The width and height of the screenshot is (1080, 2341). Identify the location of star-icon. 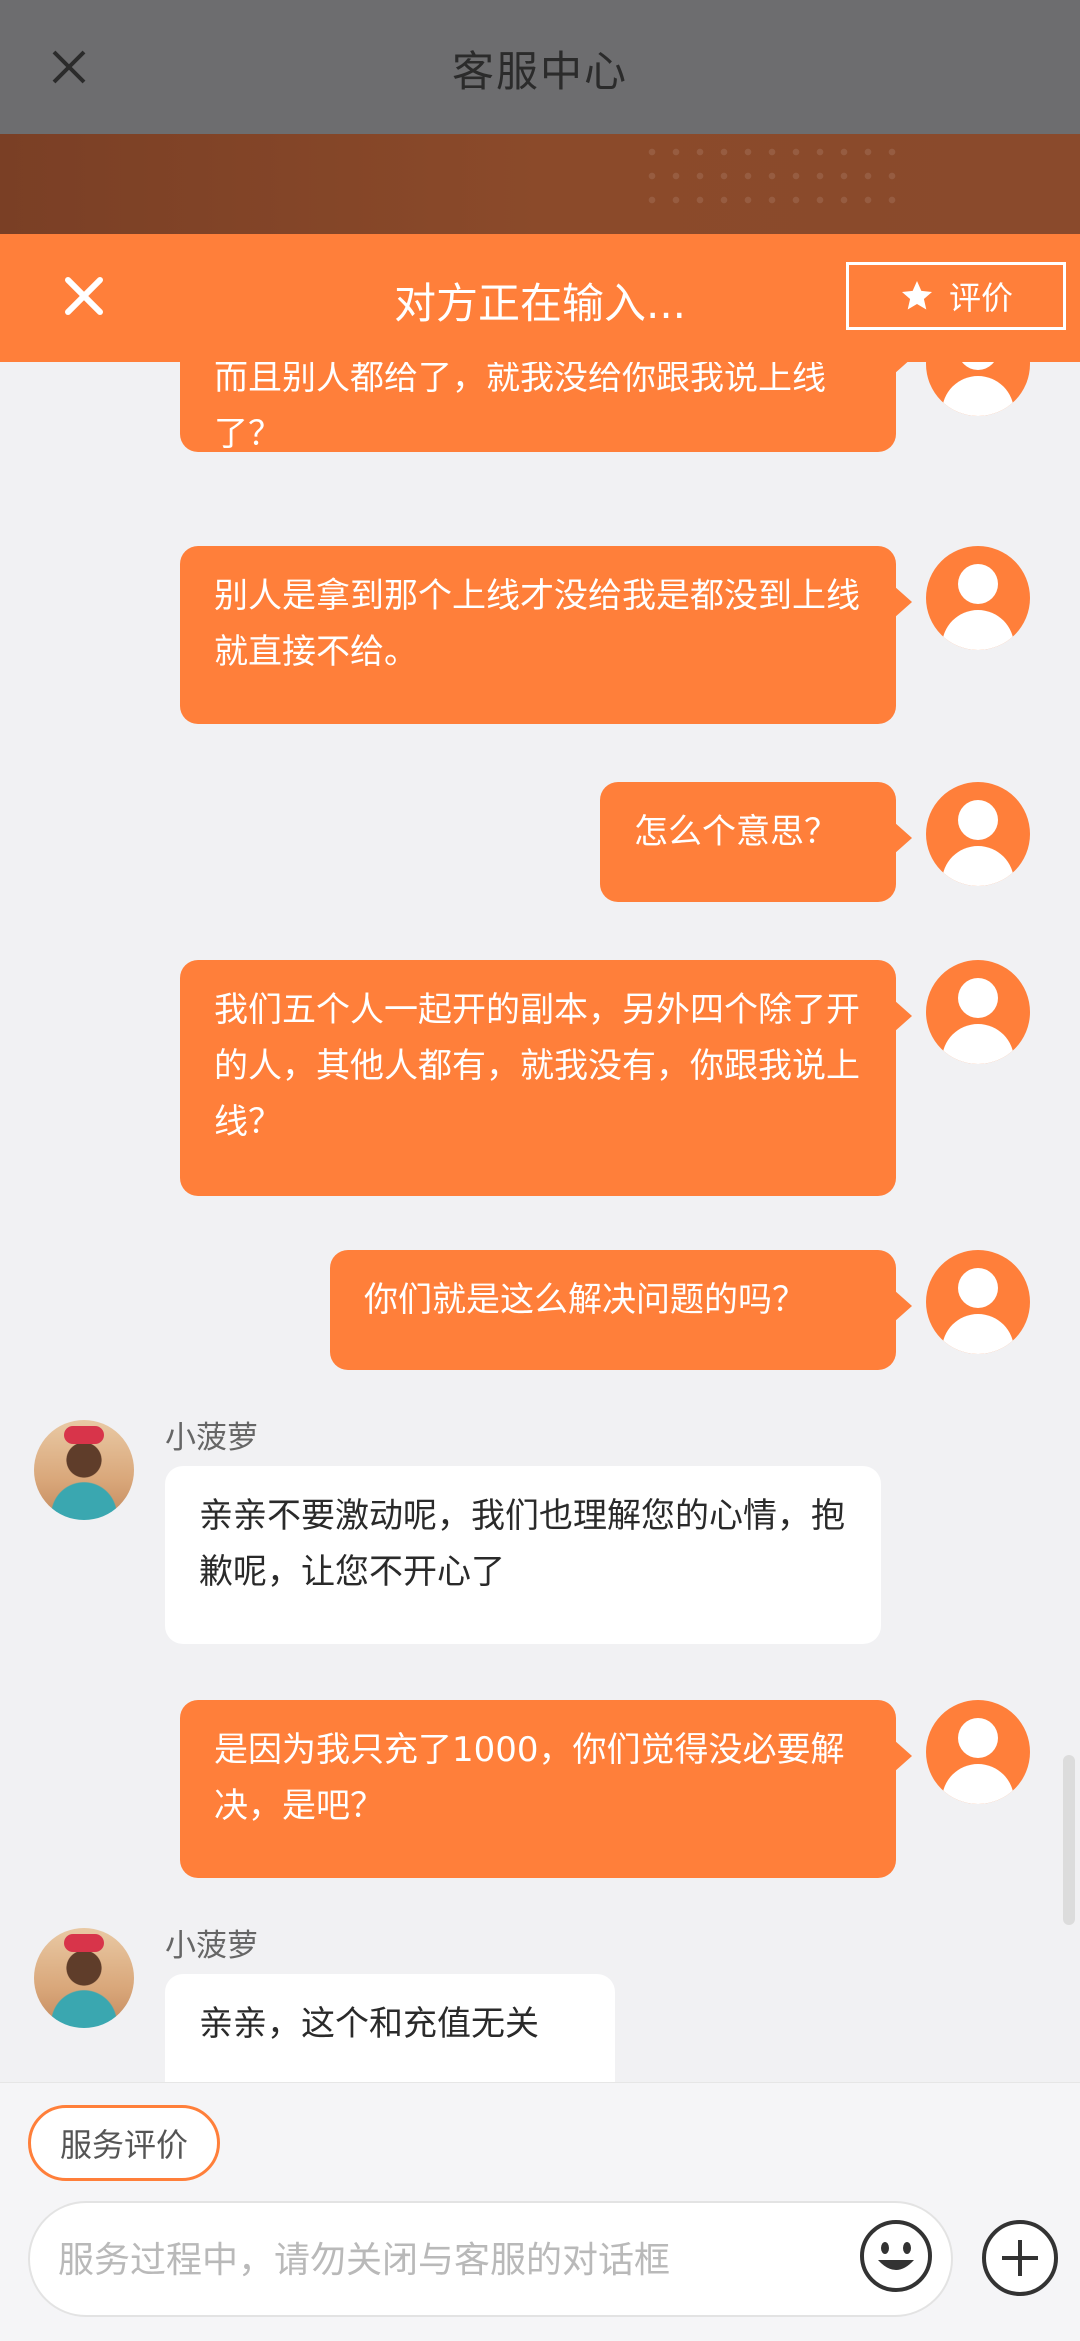
(916, 295).